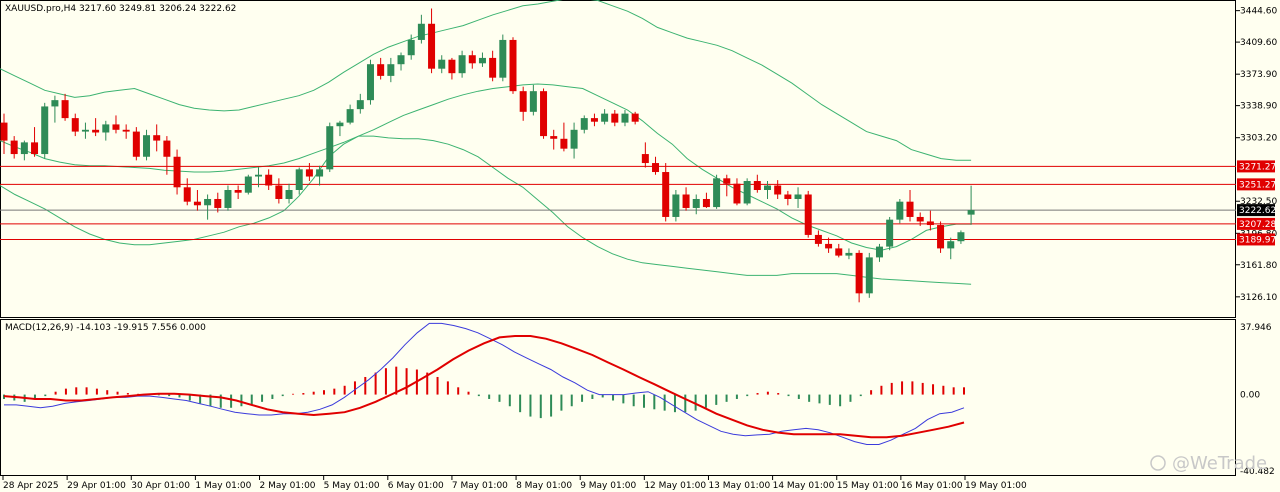 The image size is (1280, 492). Describe the element at coordinates (96, 486) in the screenshot. I see `time-tick-label: 29 Apr 01:00` at that location.